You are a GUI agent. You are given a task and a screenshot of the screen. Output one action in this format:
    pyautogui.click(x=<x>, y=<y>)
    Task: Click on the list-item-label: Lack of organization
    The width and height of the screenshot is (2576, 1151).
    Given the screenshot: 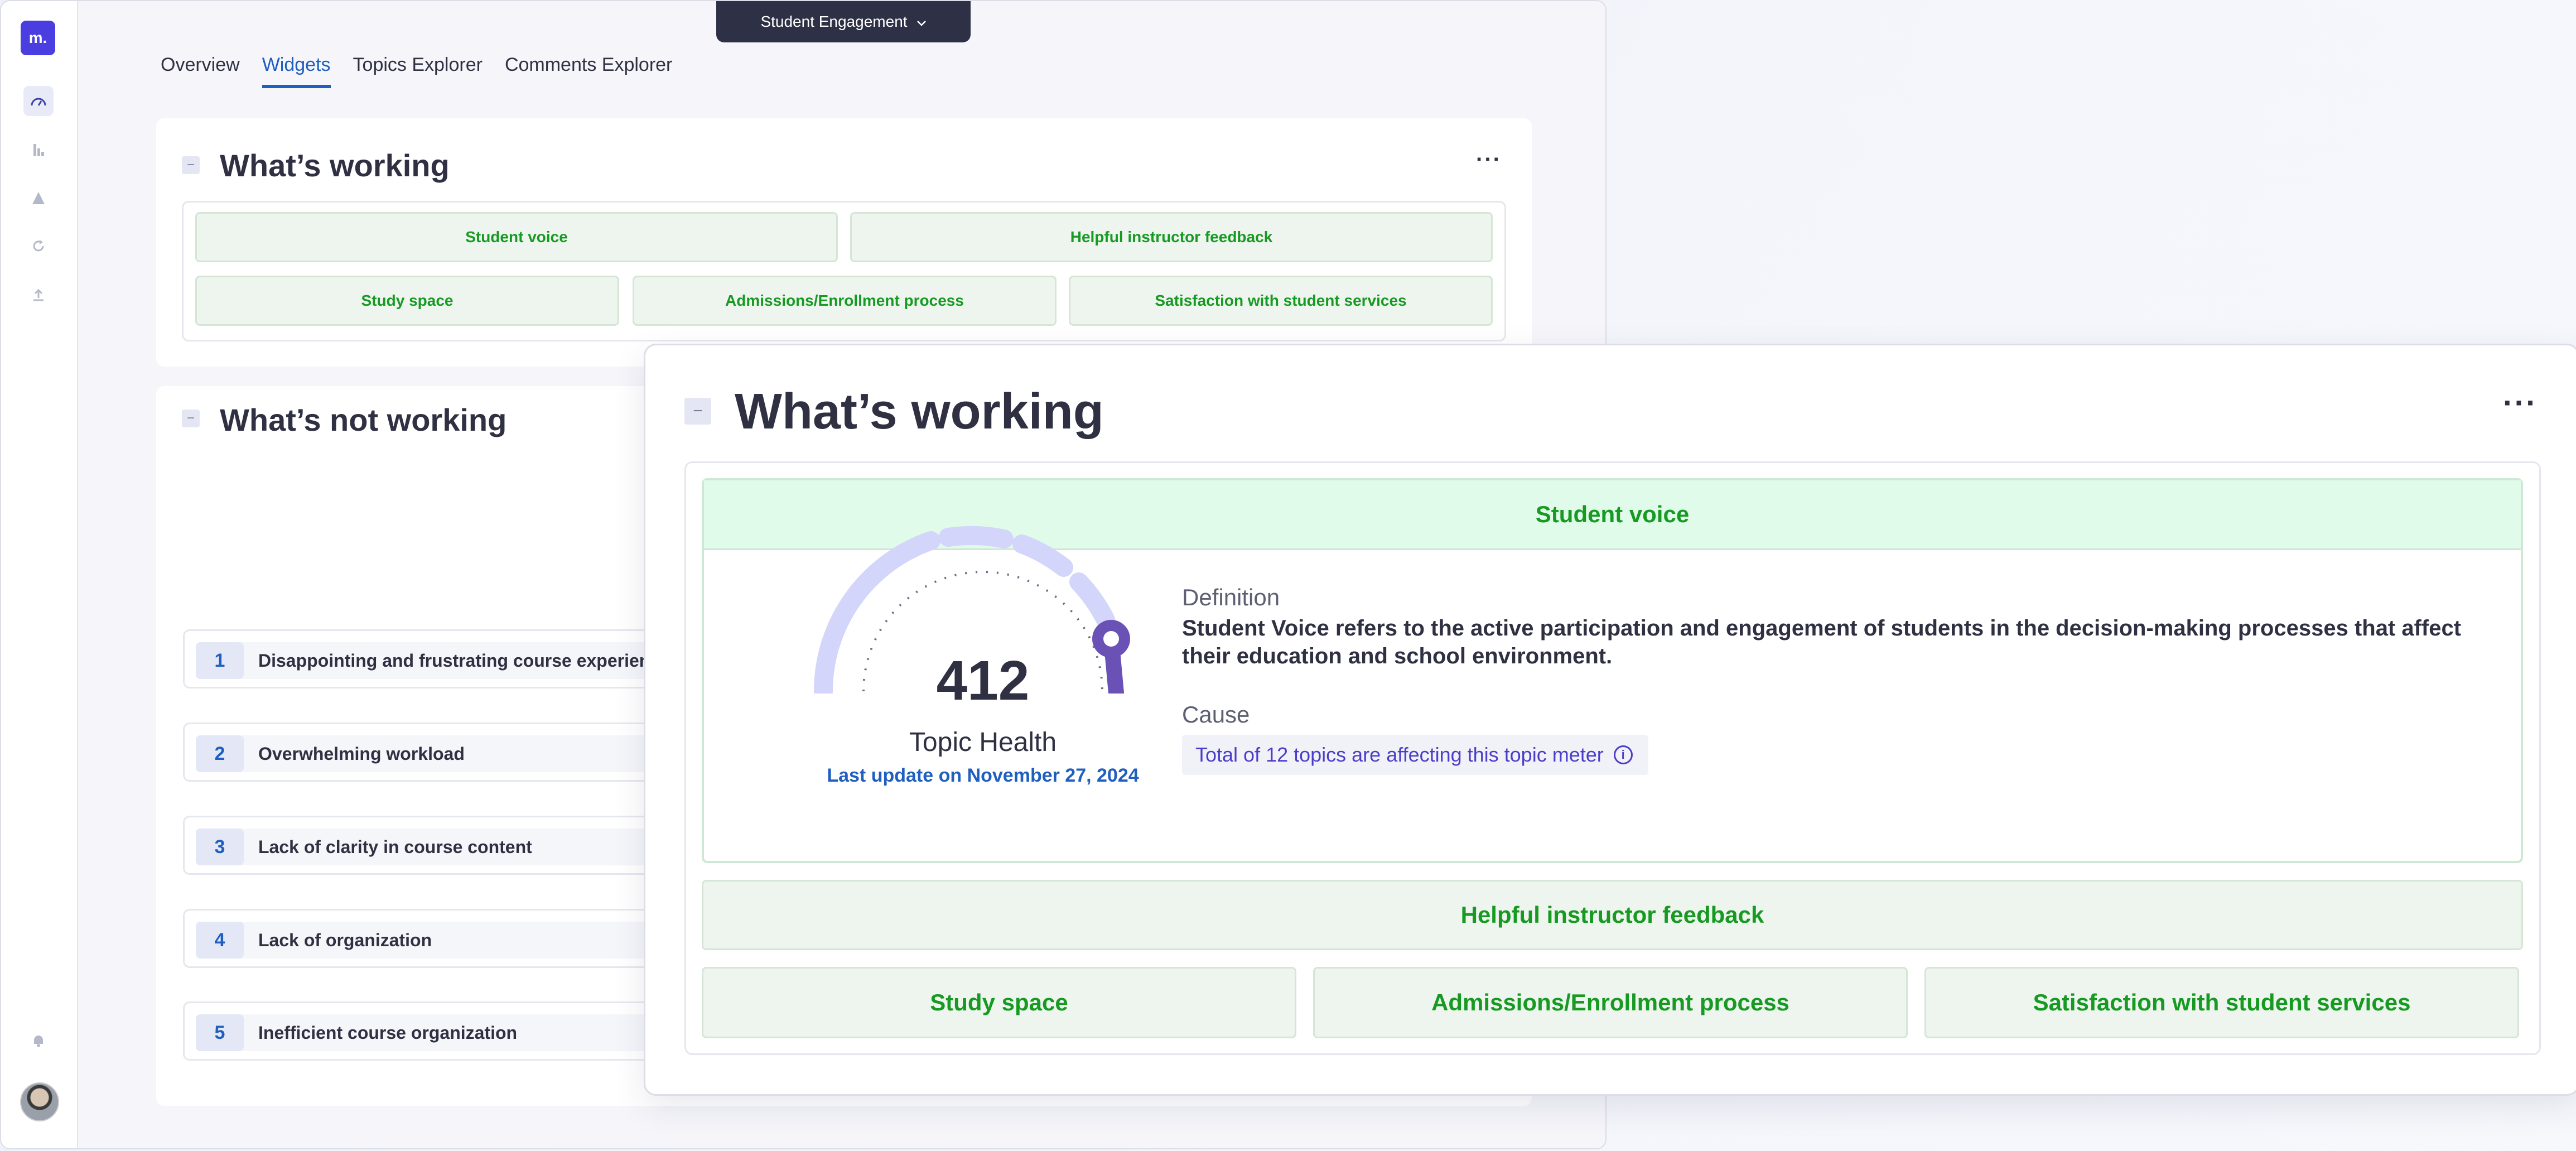 What is the action you would take?
    pyautogui.click(x=345, y=940)
    